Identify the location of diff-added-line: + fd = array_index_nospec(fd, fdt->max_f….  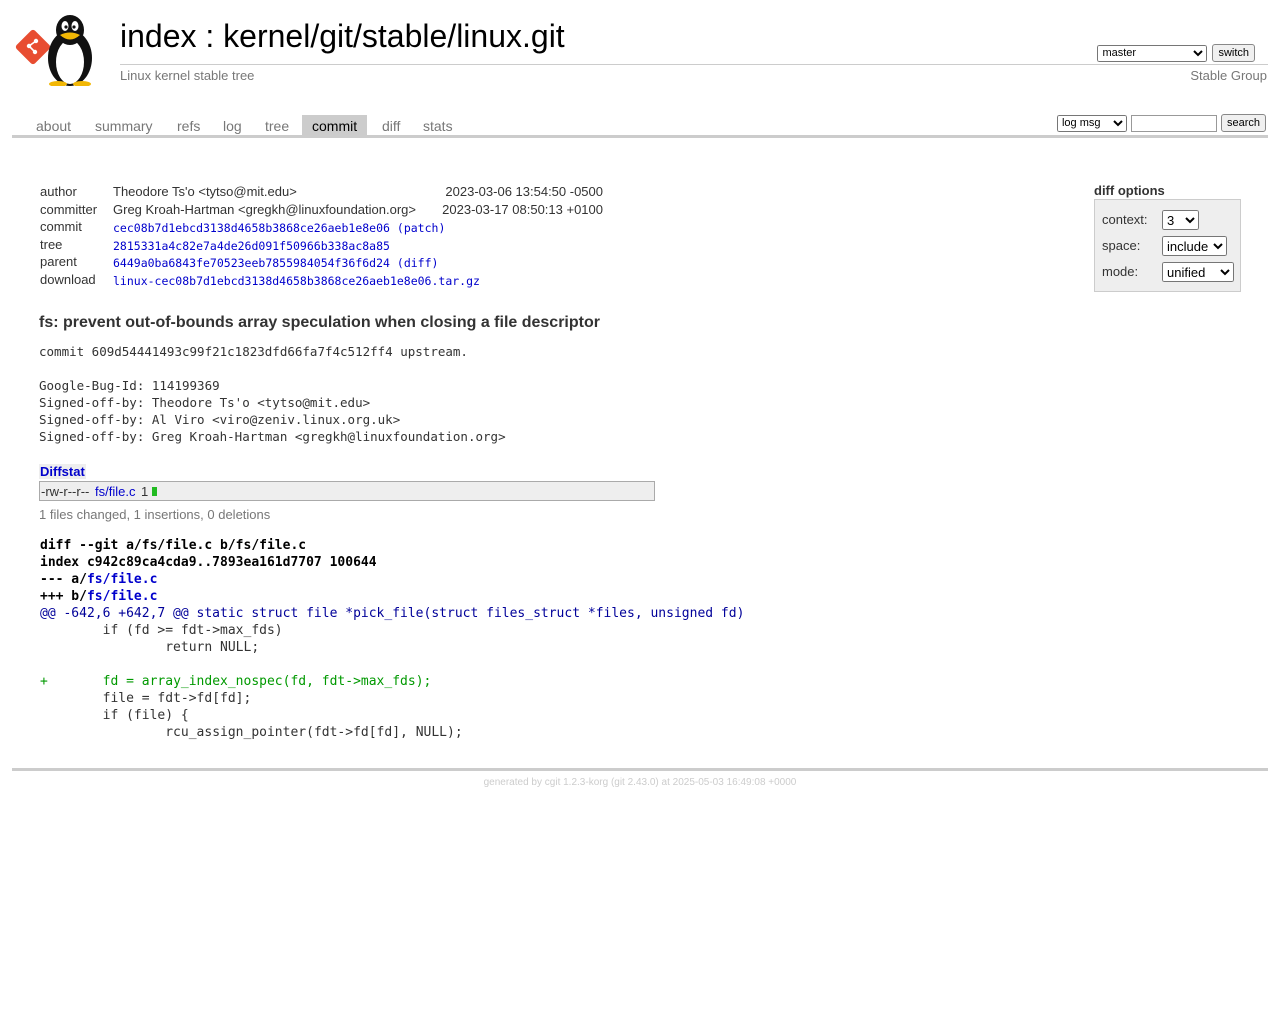
(236, 681).